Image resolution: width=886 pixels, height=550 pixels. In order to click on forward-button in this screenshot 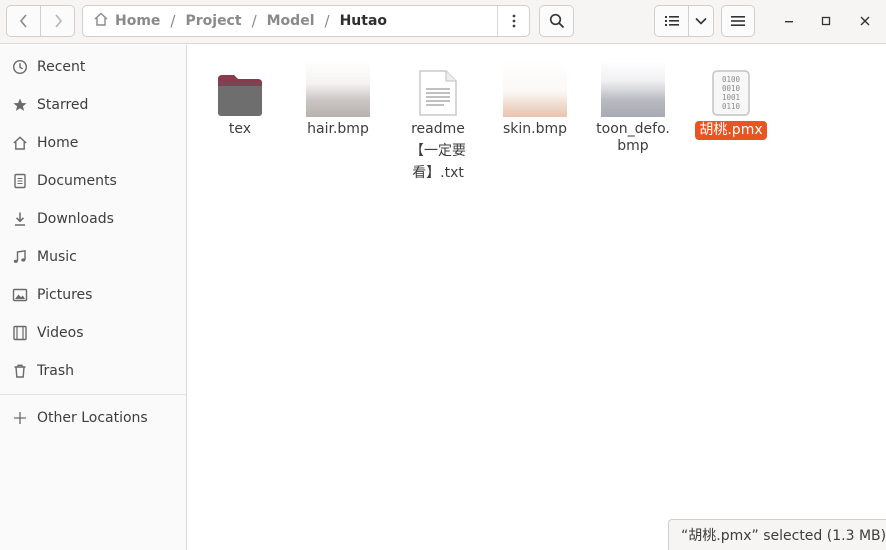, I will do `click(57, 21)`.